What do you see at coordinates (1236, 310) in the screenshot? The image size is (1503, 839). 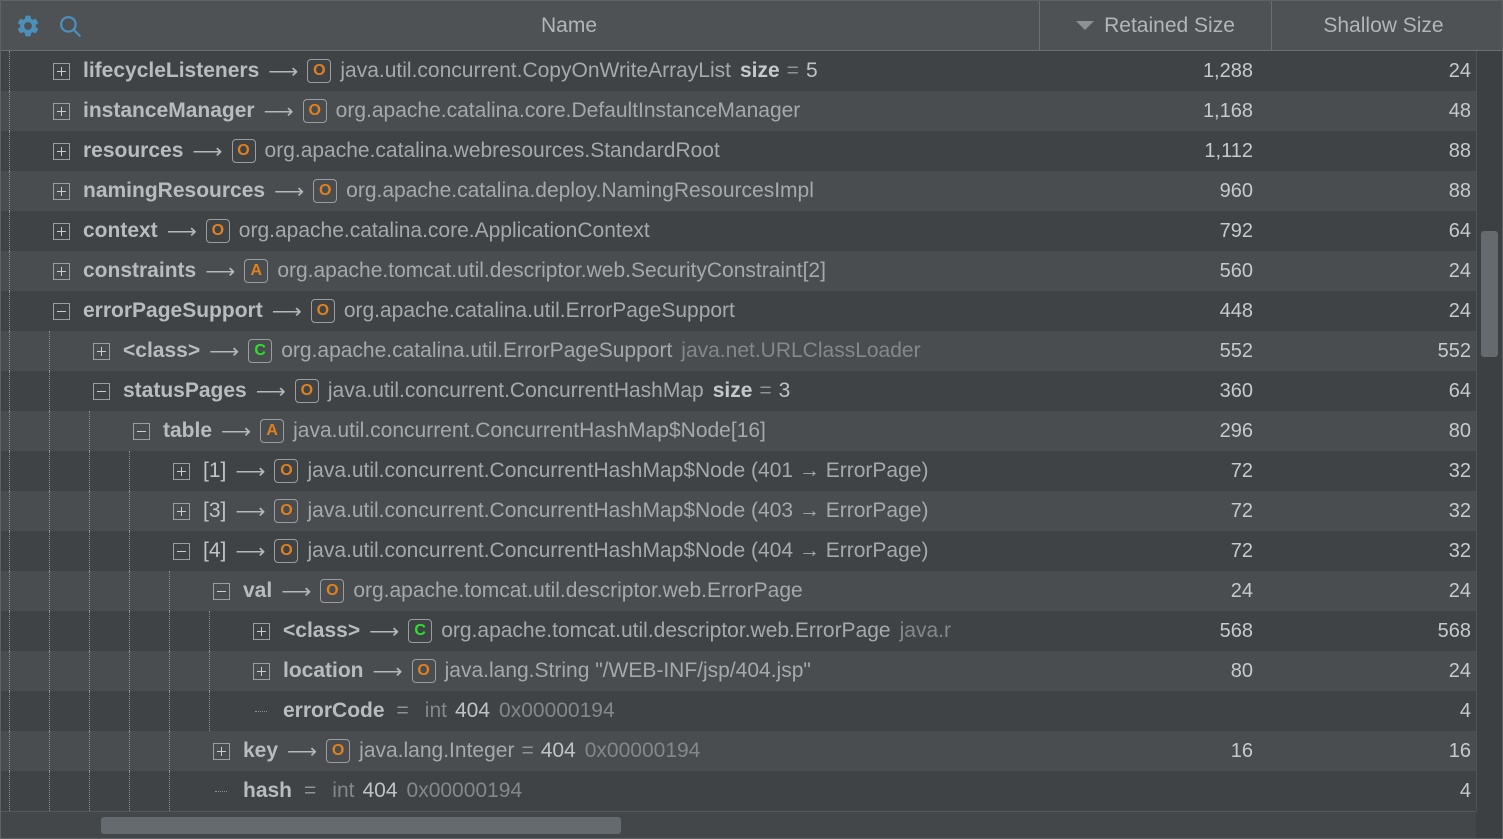 I see `cell-retained-size: 448` at bounding box center [1236, 310].